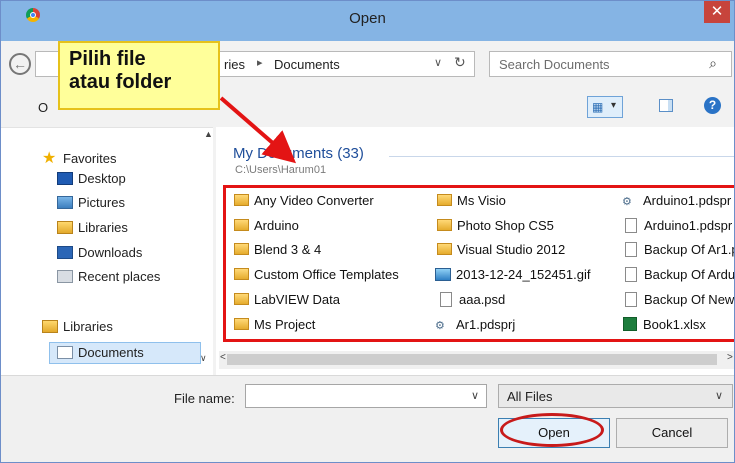 The height and width of the screenshot is (463, 735). I want to click on sidebar-item-favorites: ★ Favorites, so click(79, 159).